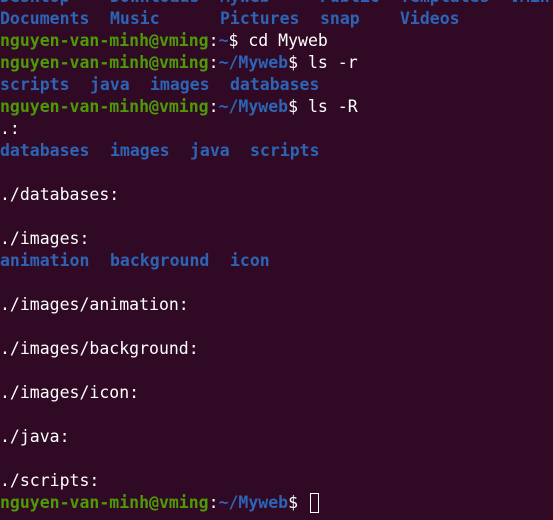 Image resolution: width=553 pixels, height=520 pixels. I want to click on current-prompt-line: nguyen-van-minh@vming:~/Myweb$, so click(276, 503).